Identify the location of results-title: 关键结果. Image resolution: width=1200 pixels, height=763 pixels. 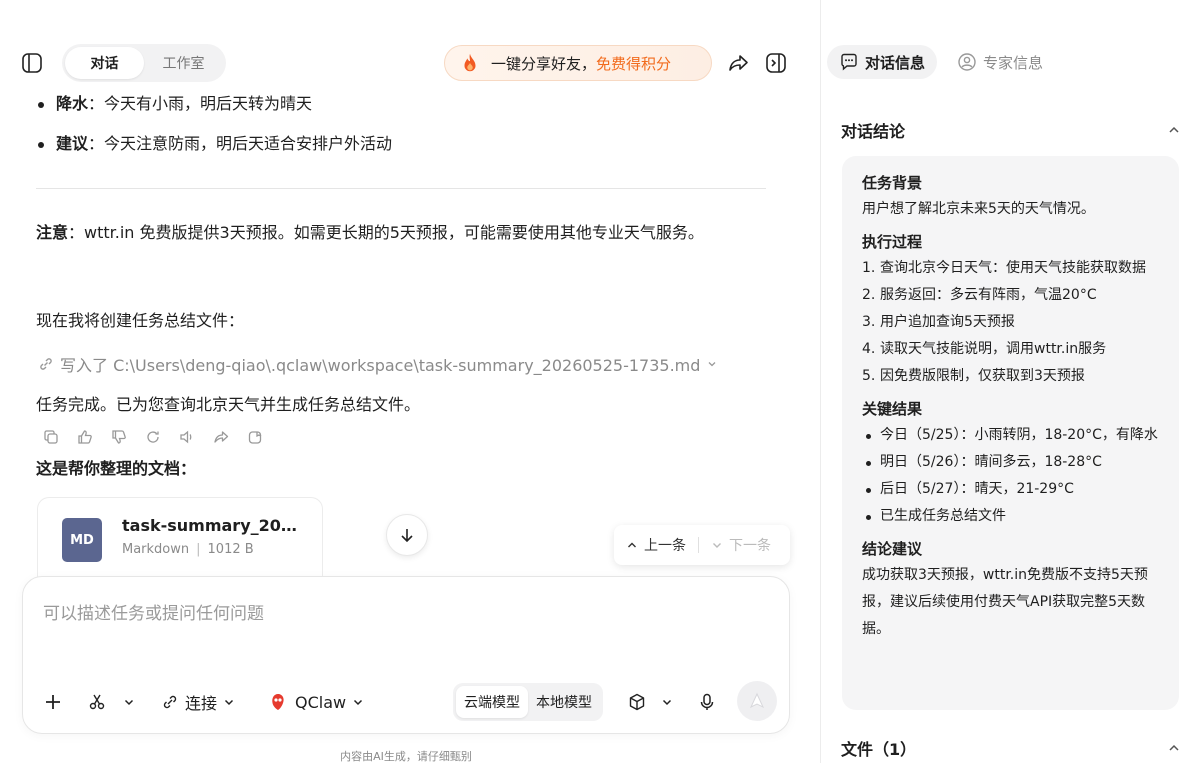
(892, 409).